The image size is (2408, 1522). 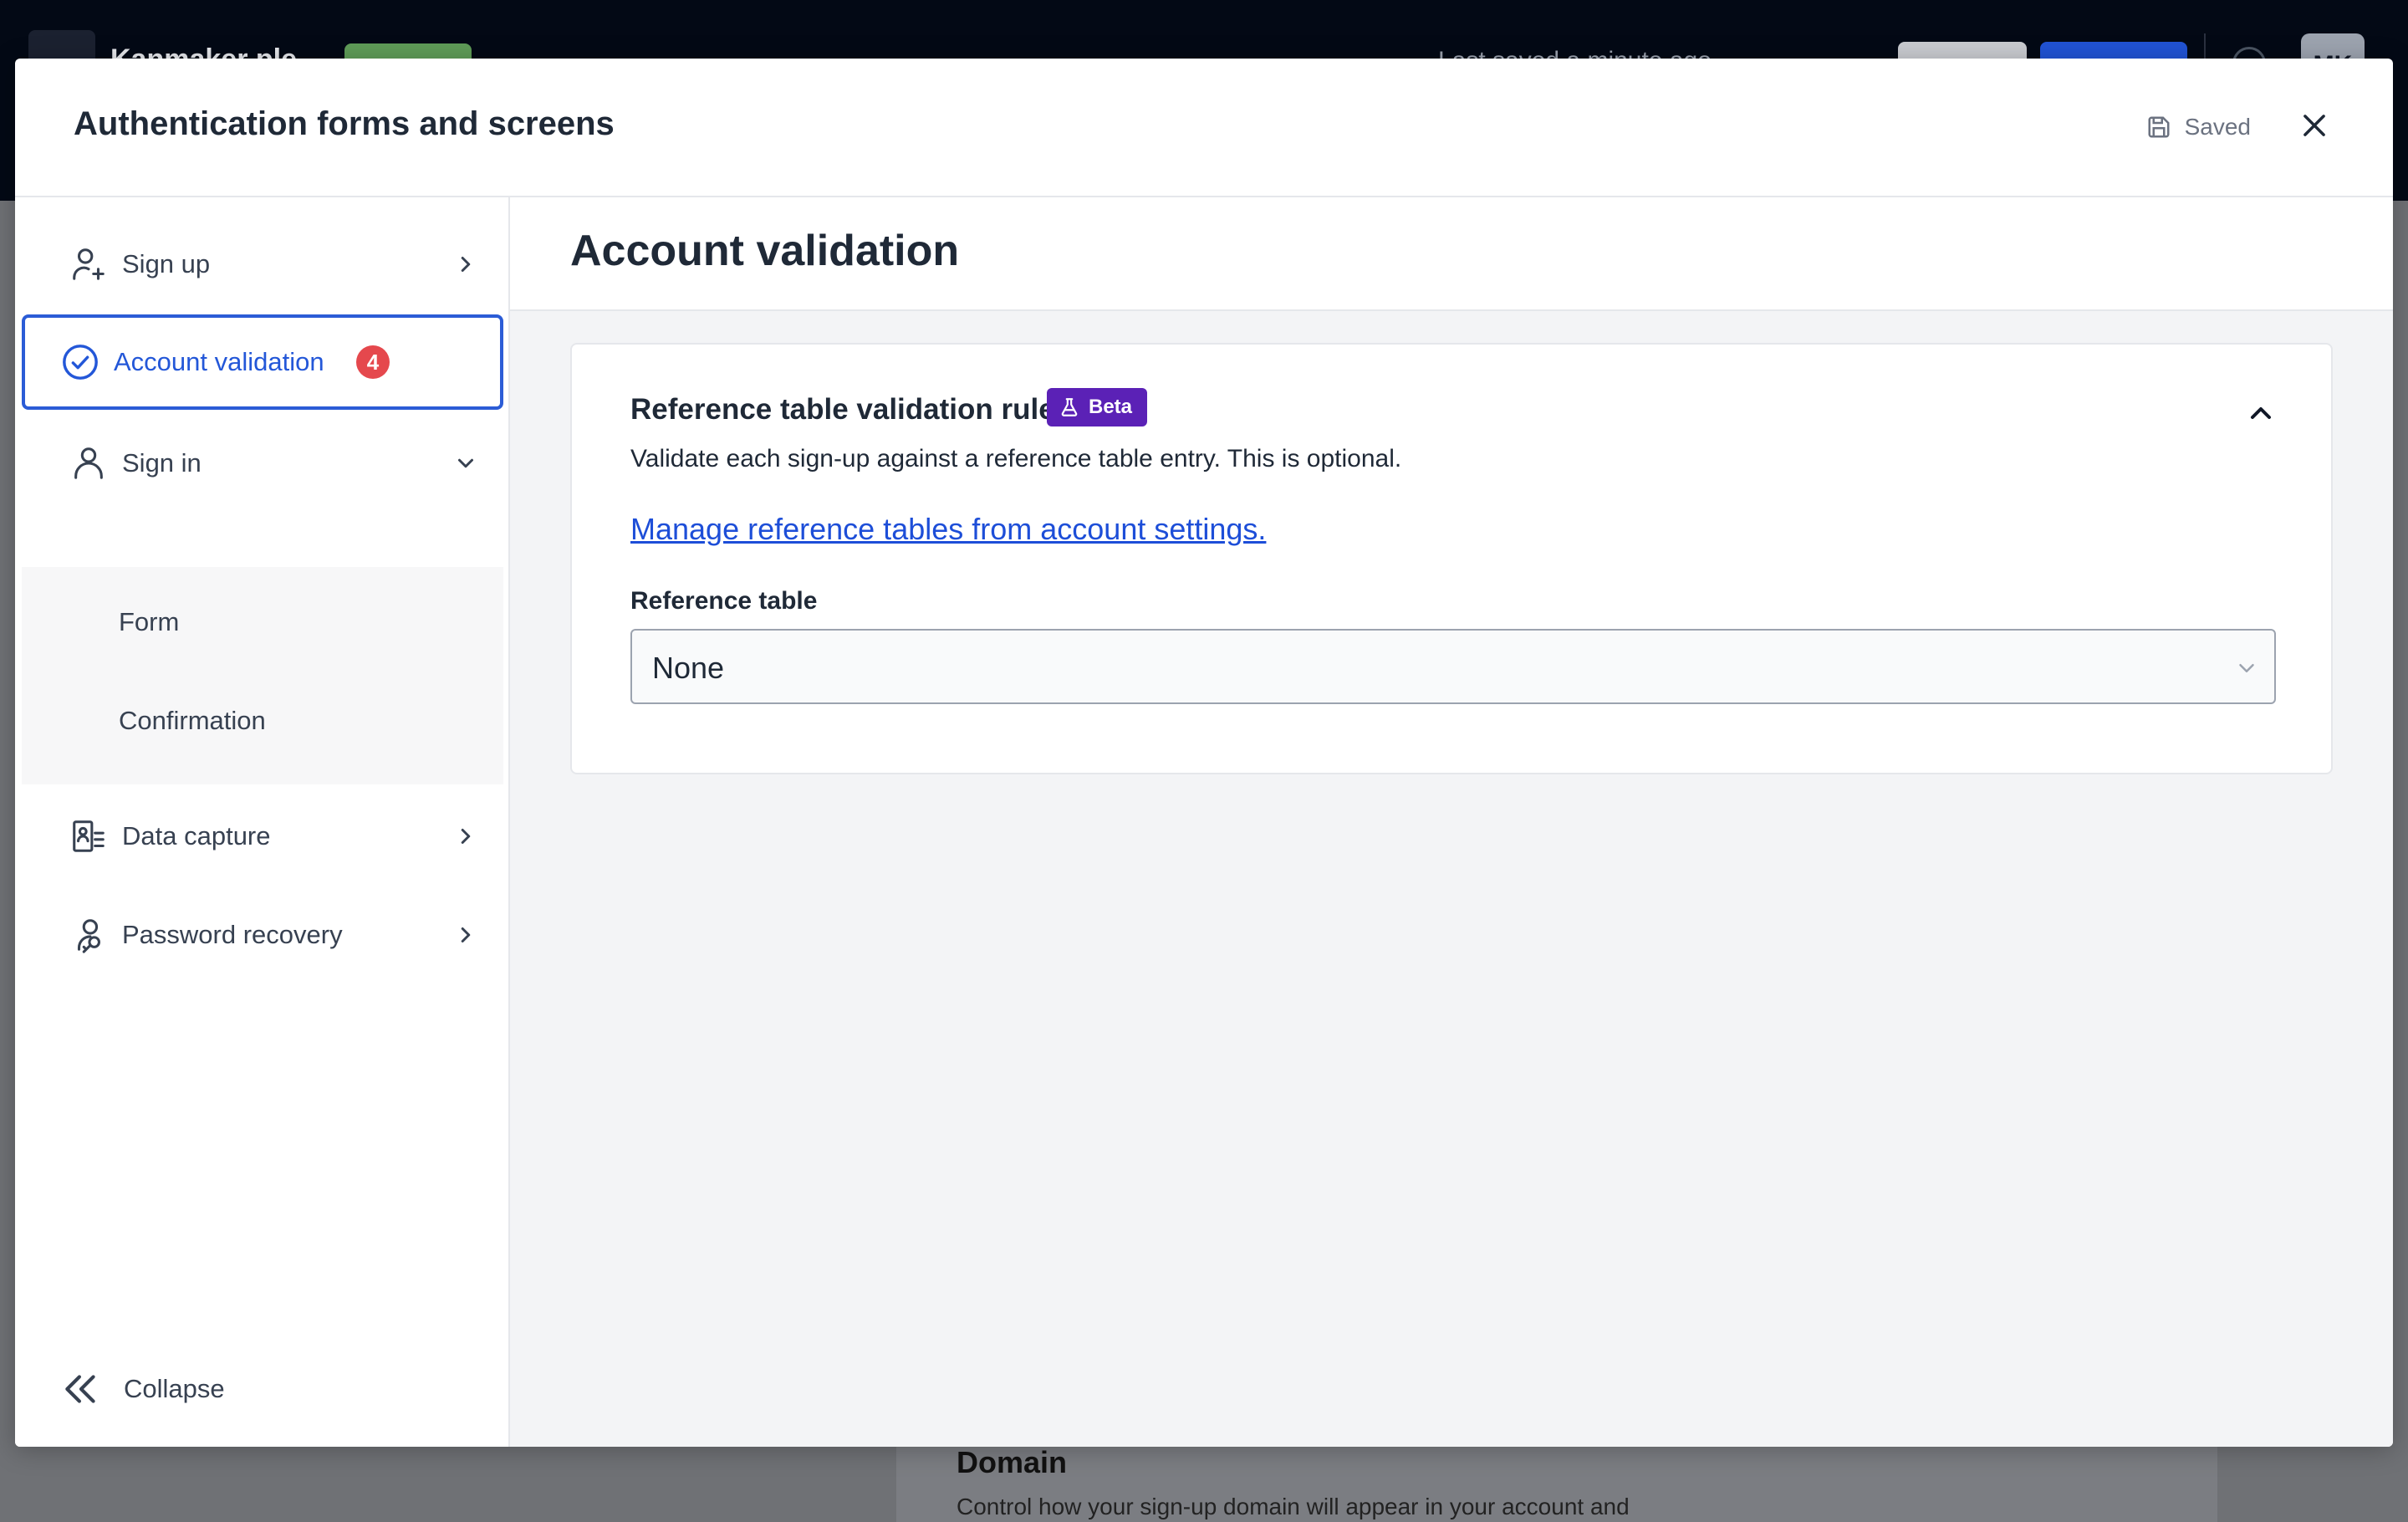 I want to click on check-circle-icon, so click(x=80, y=362).